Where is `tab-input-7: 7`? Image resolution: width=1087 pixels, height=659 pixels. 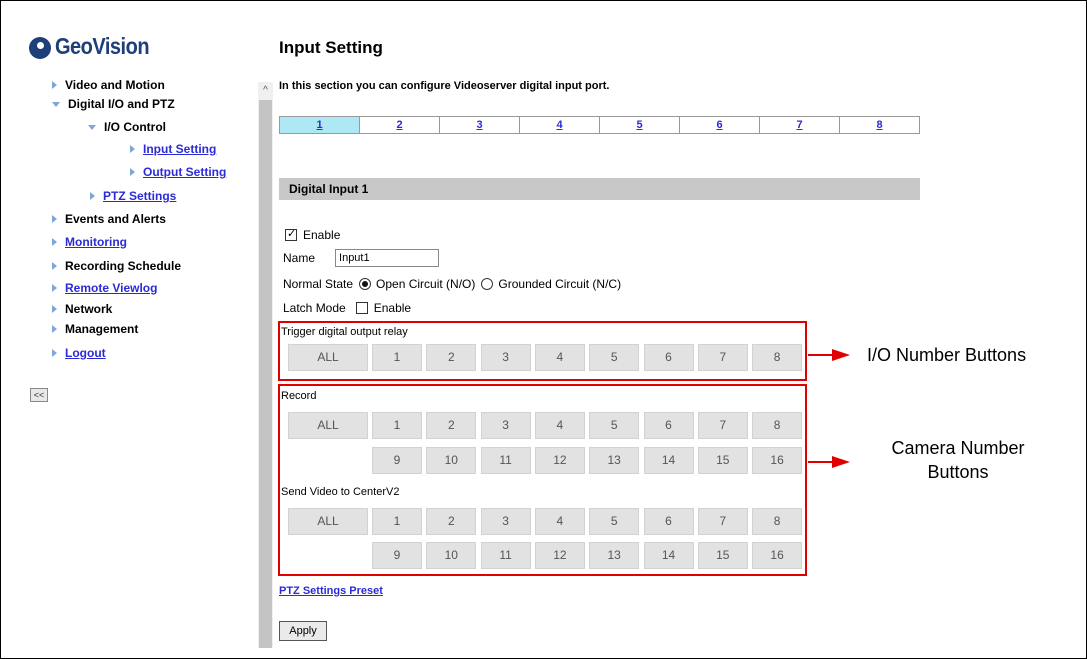
tab-input-7: 7 is located at coordinates (800, 125).